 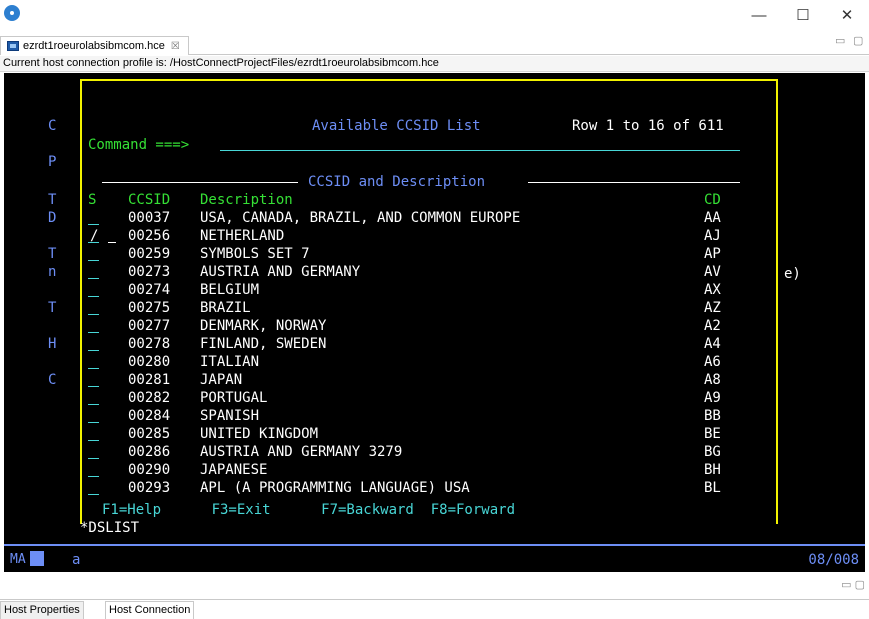 I want to click on tab-host-connection: Host Connection, so click(x=150, y=610).